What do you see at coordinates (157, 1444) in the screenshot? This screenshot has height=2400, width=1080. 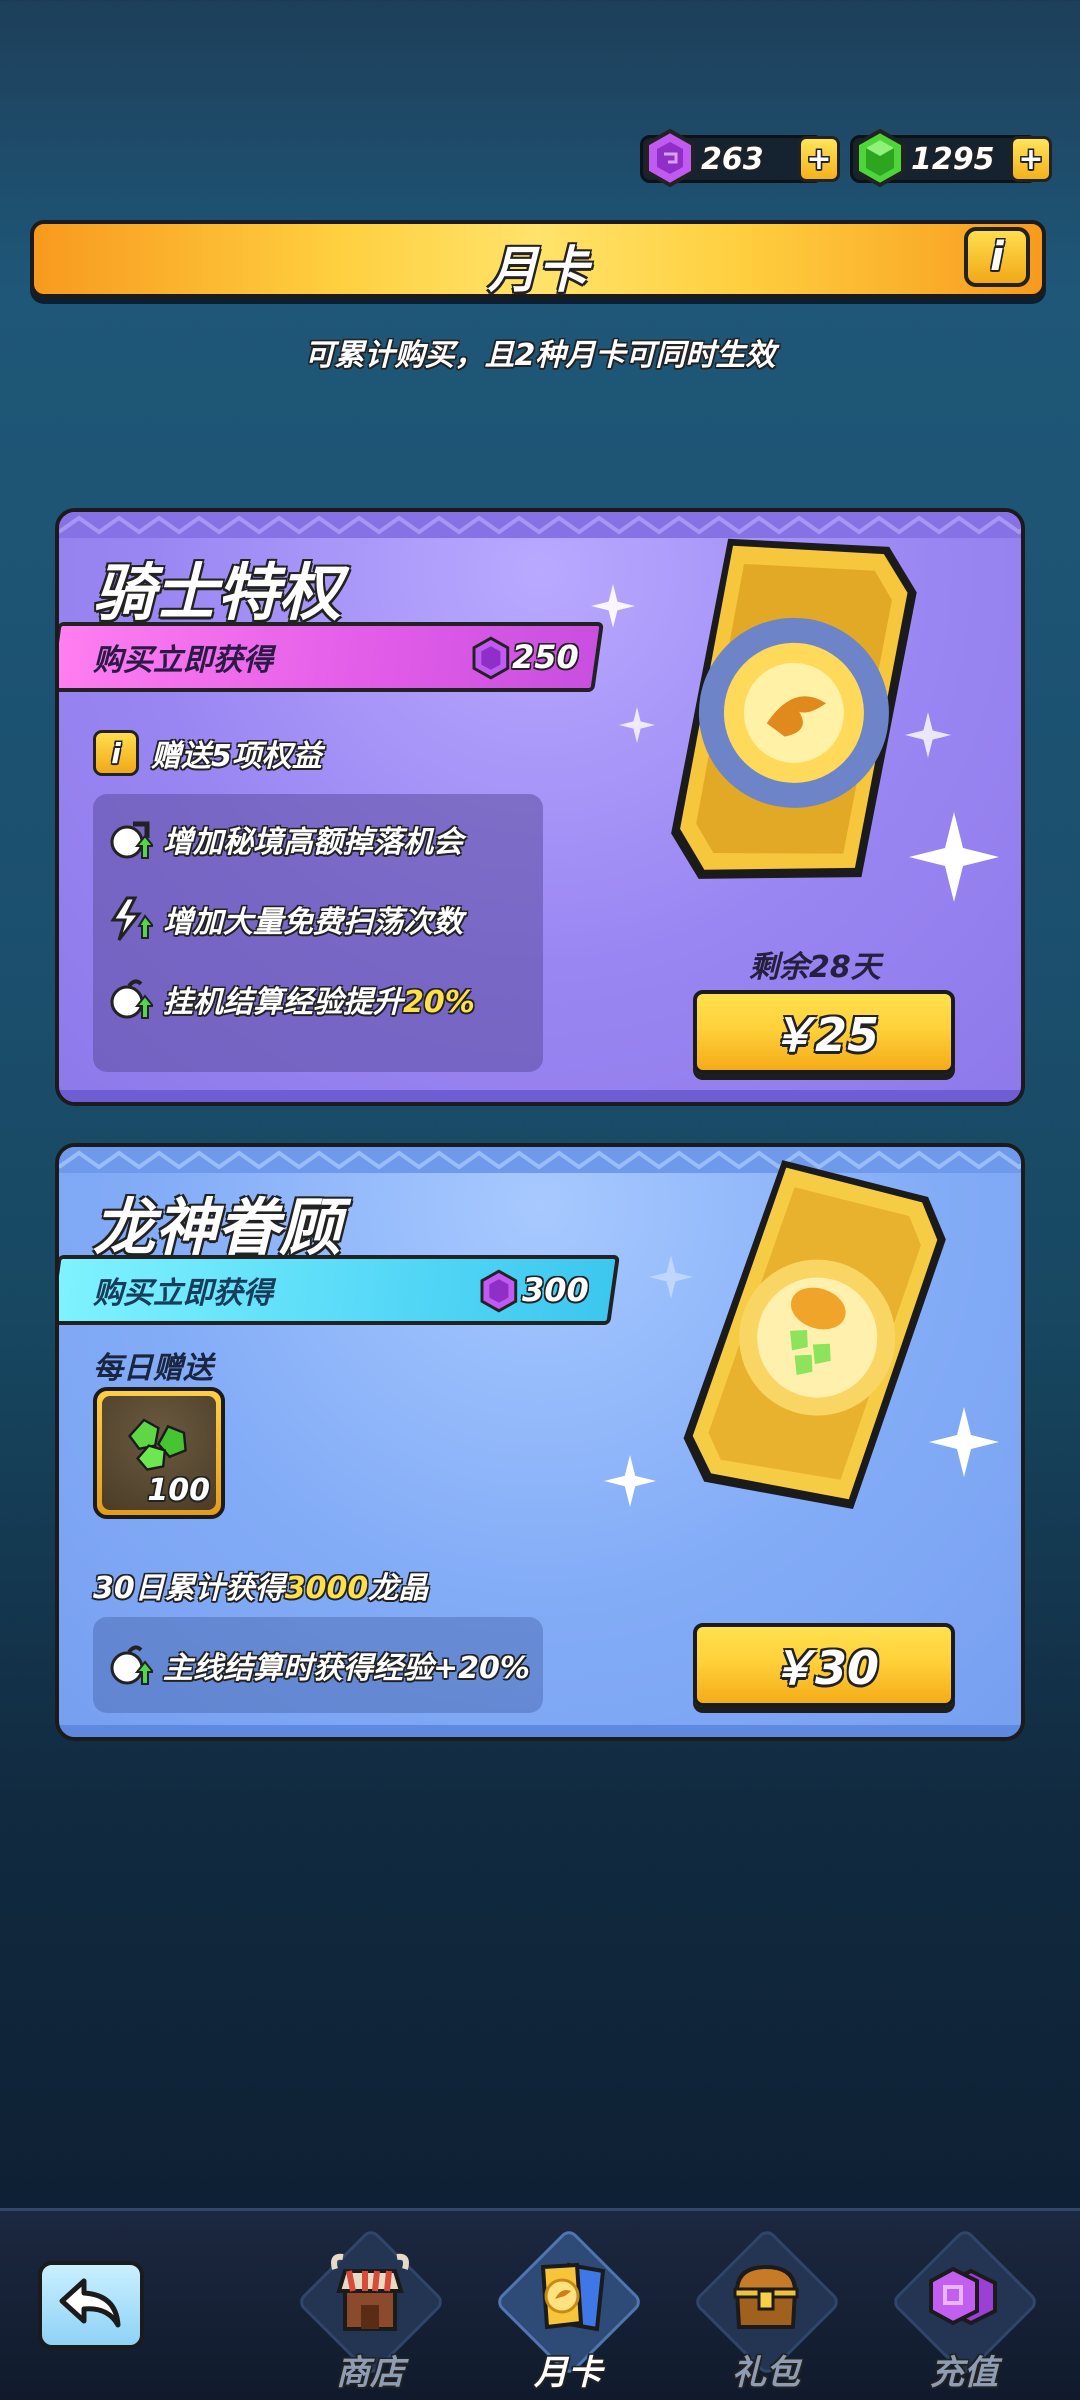 I see `green-crystal-icon` at bounding box center [157, 1444].